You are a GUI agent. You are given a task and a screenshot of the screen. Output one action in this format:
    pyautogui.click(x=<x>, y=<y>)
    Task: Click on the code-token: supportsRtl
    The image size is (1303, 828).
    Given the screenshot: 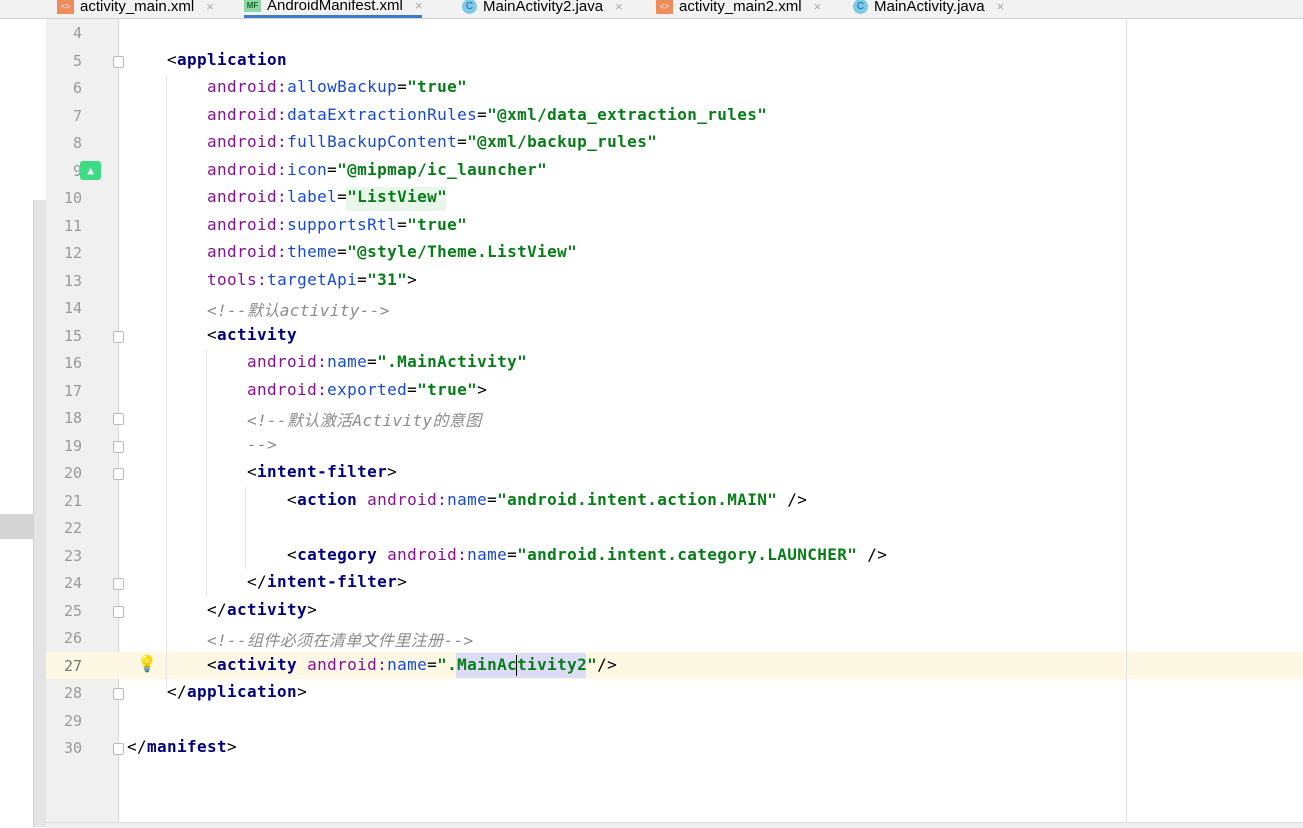 What is the action you would take?
    pyautogui.click(x=342, y=224)
    